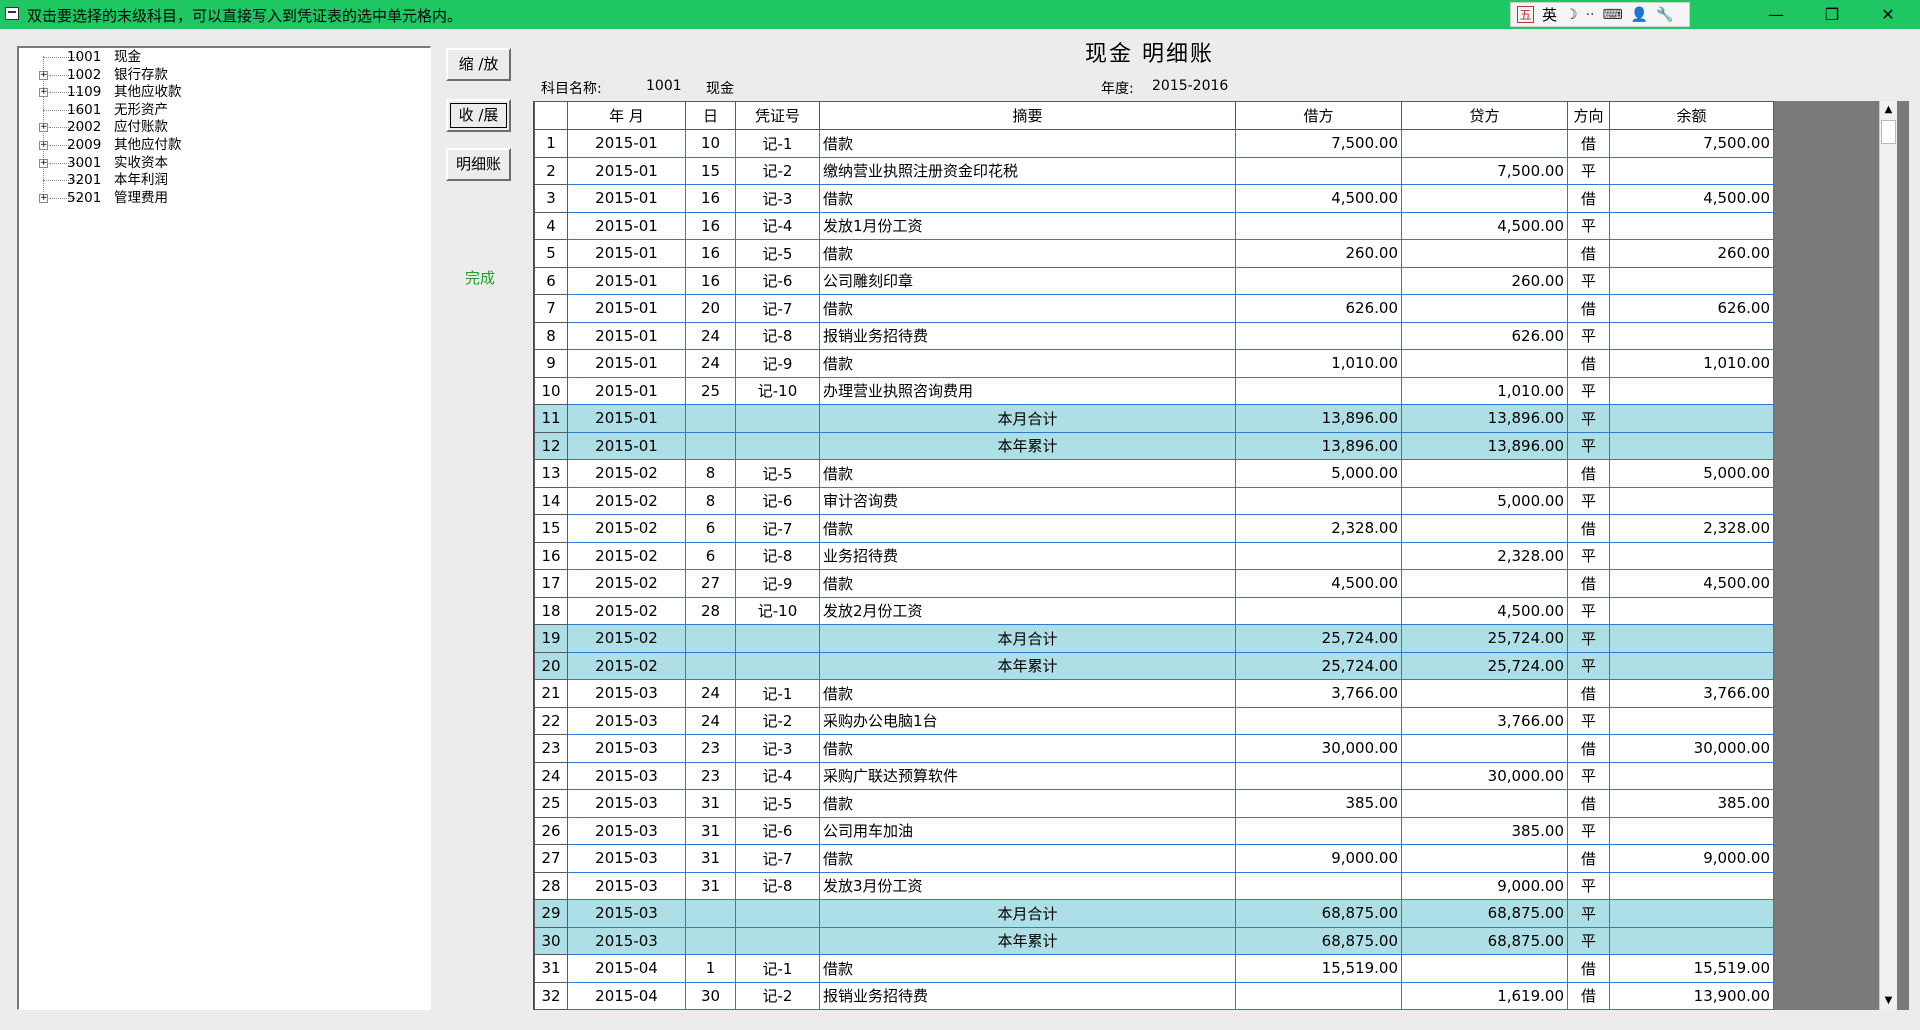  What do you see at coordinates (1027, 528) in the screenshot?
I see `cell-summary: 借款` at bounding box center [1027, 528].